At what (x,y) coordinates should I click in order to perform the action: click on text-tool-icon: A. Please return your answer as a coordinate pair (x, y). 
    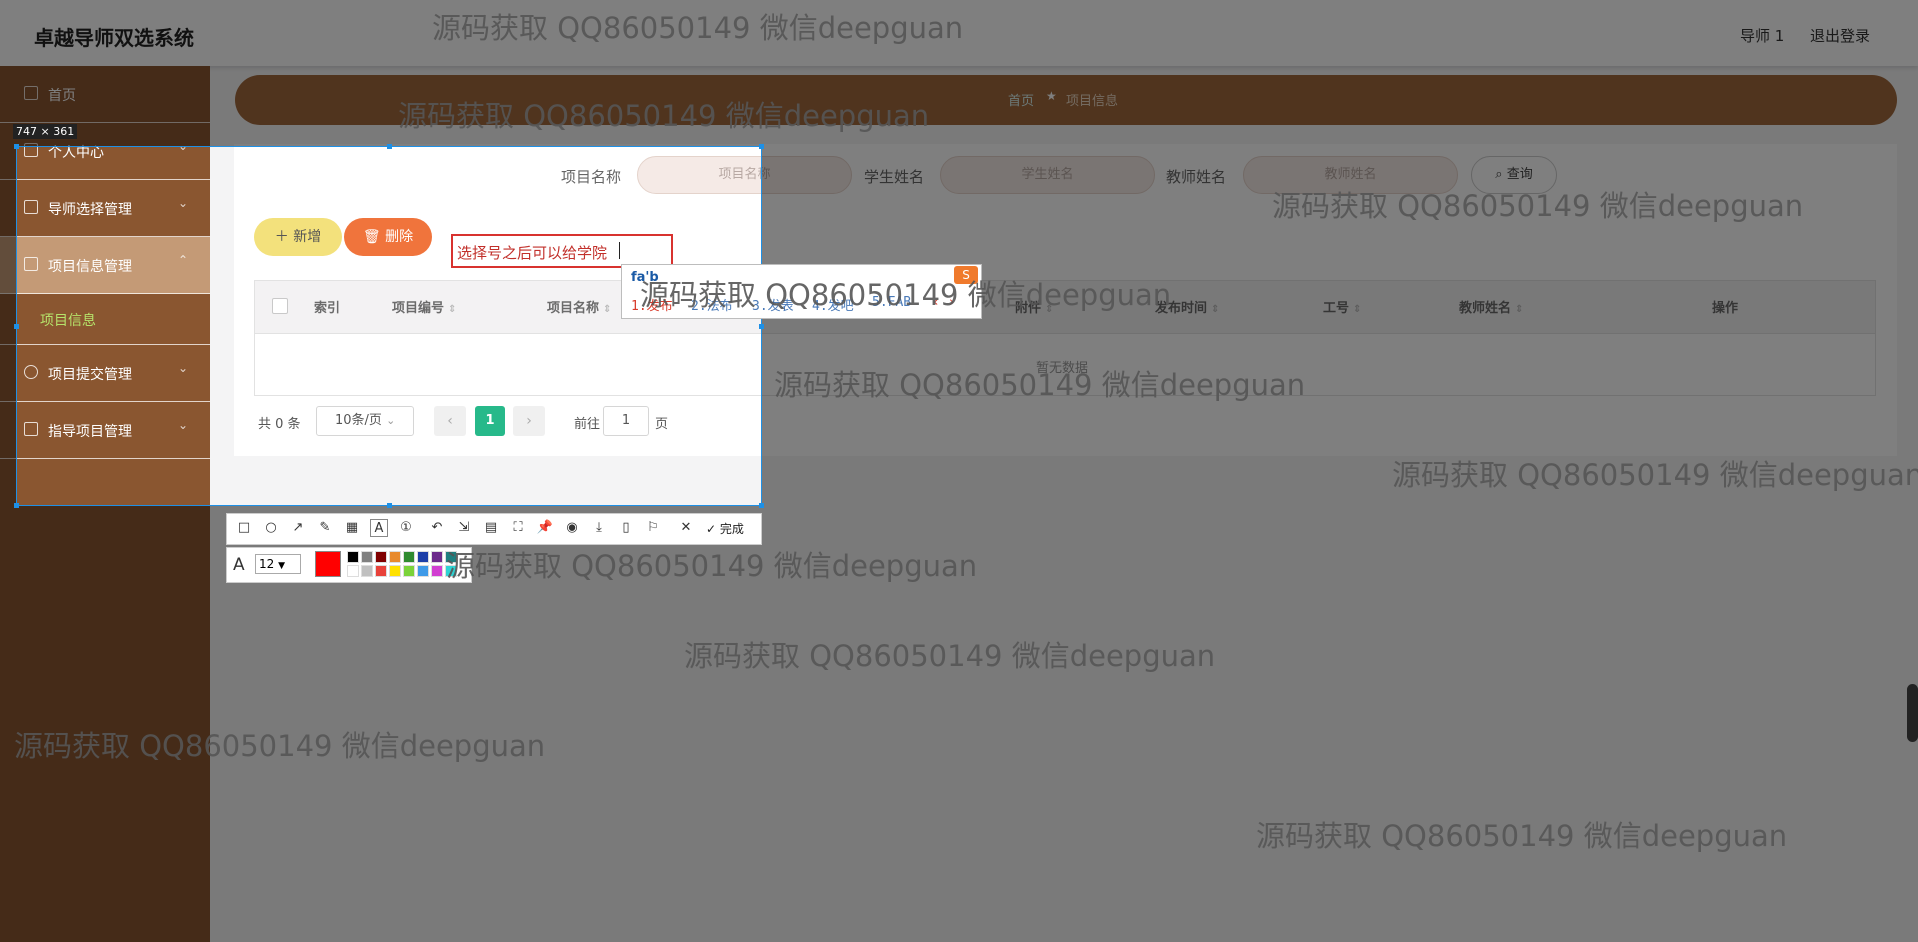
    Looking at the image, I should click on (379, 528).